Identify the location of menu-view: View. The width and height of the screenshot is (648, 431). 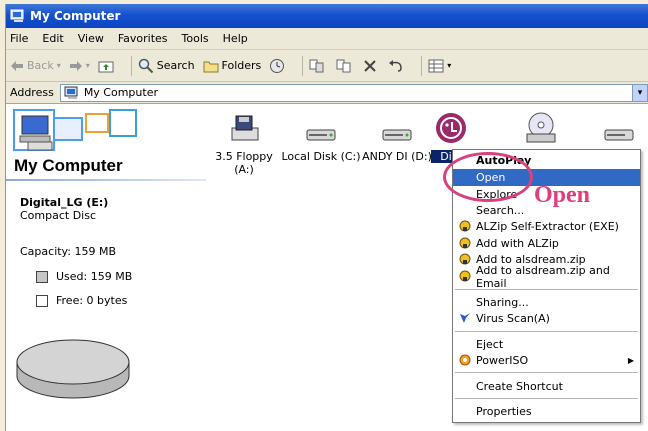
(91, 38).